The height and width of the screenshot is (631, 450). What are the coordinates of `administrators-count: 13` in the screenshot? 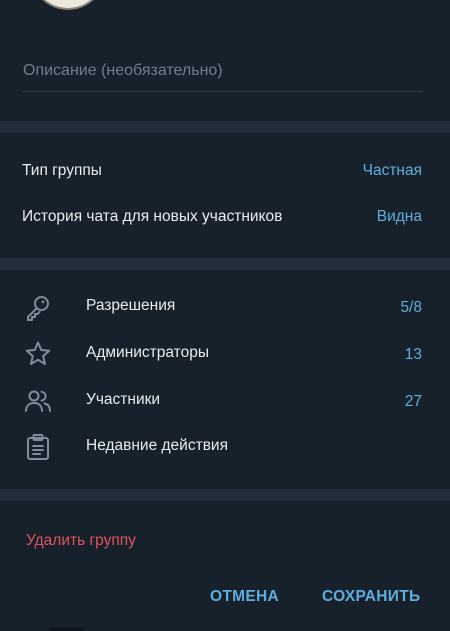 It's located at (413, 354).